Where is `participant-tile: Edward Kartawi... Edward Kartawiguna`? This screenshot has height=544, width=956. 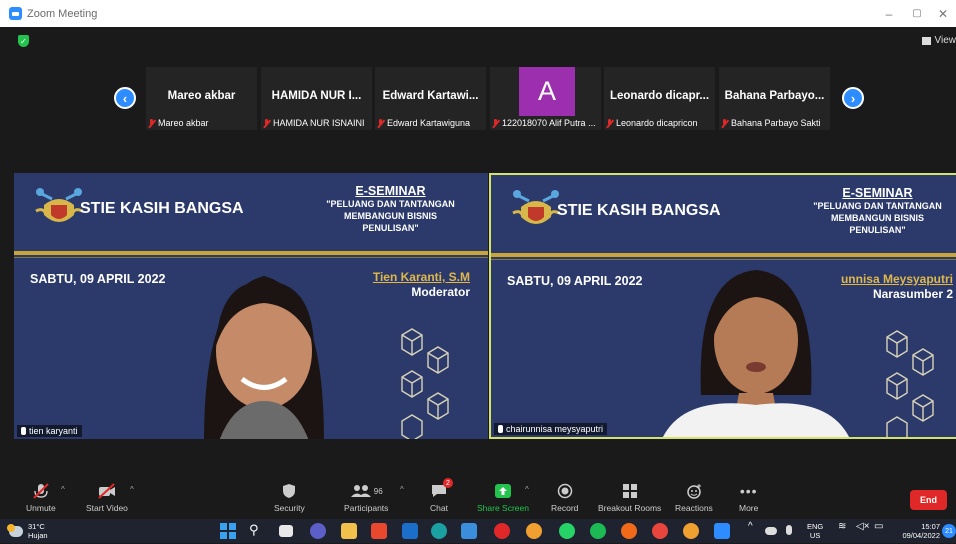
participant-tile: Edward Kartawi... Edward Kartawiguna is located at coordinates (430, 98).